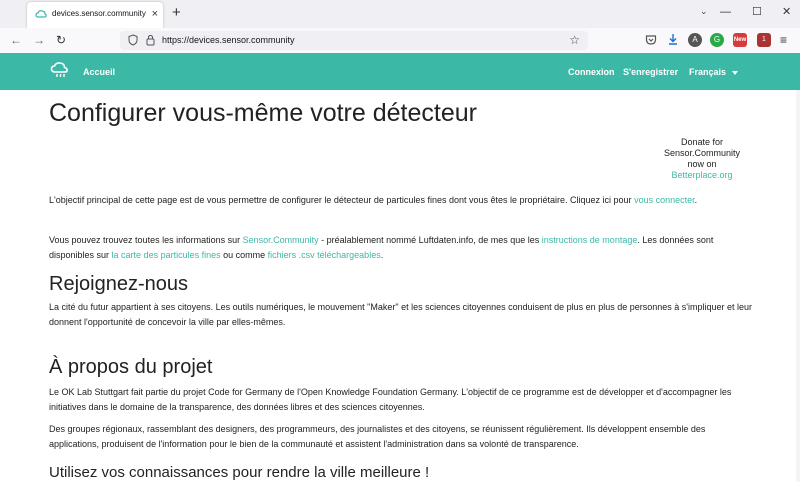 The height and width of the screenshot is (482, 800). What do you see at coordinates (798, 286) in the screenshot?
I see `page-scrollbar` at bounding box center [798, 286].